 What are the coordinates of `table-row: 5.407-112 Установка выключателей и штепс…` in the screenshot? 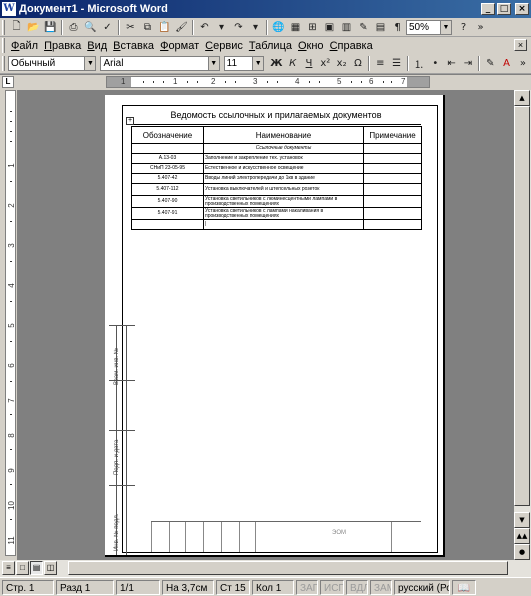 It's located at (276, 189).